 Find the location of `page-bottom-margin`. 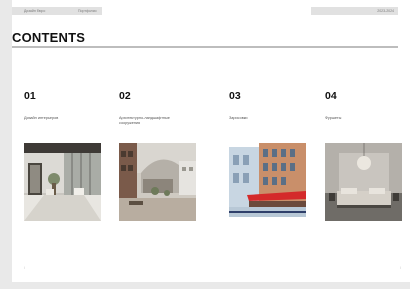

page-bottom-margin is located at coordinates (205, 285).